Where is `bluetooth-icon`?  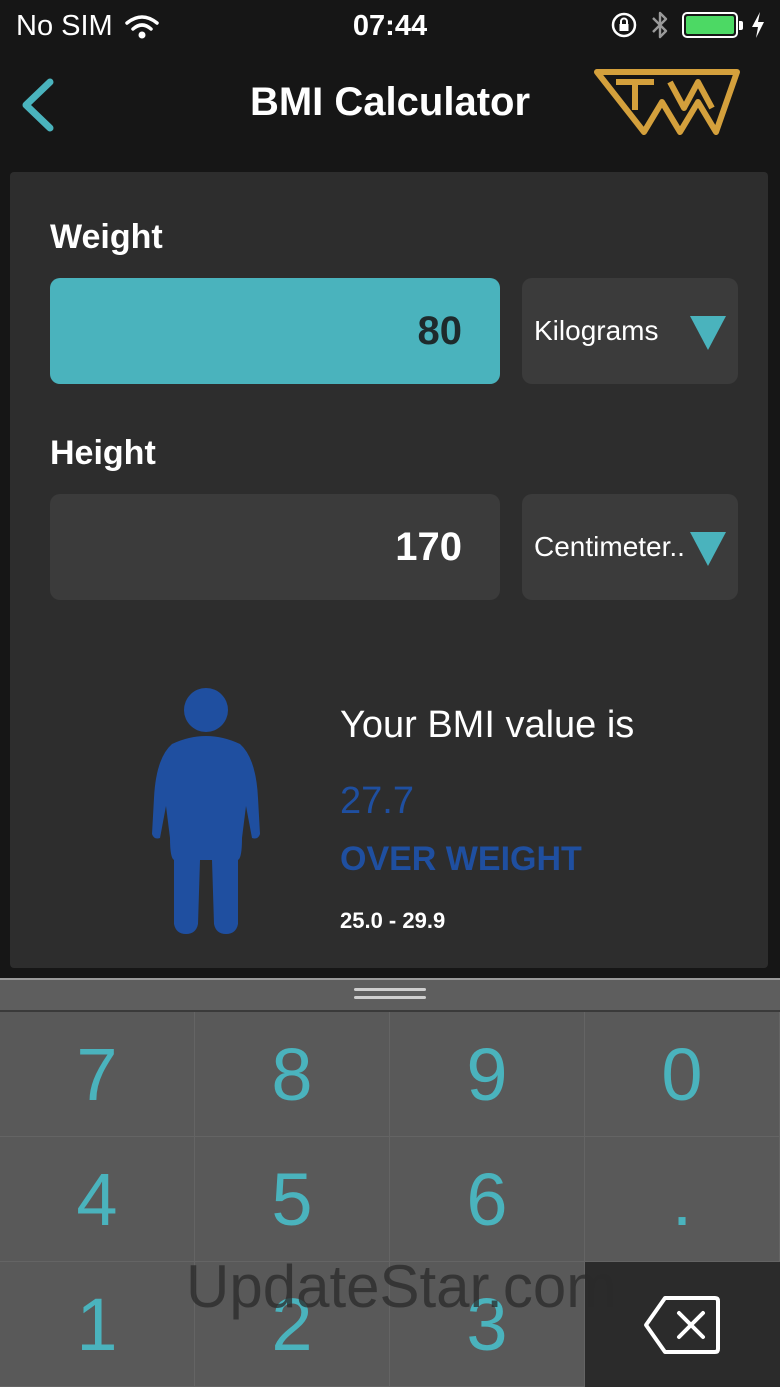 bluetooth-icon is located at coordinates (660, 25).